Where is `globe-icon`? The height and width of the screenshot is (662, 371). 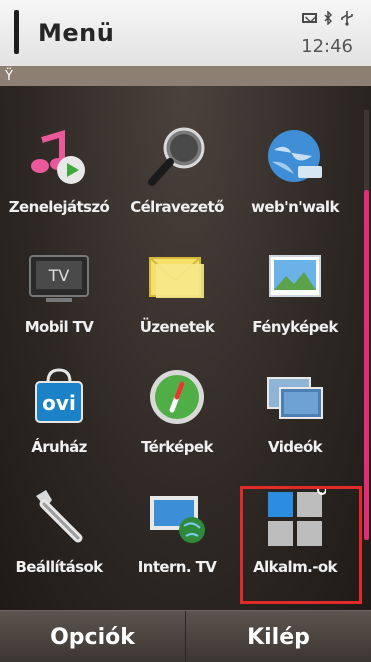 globe-icon is located at coordinates (295, 156).